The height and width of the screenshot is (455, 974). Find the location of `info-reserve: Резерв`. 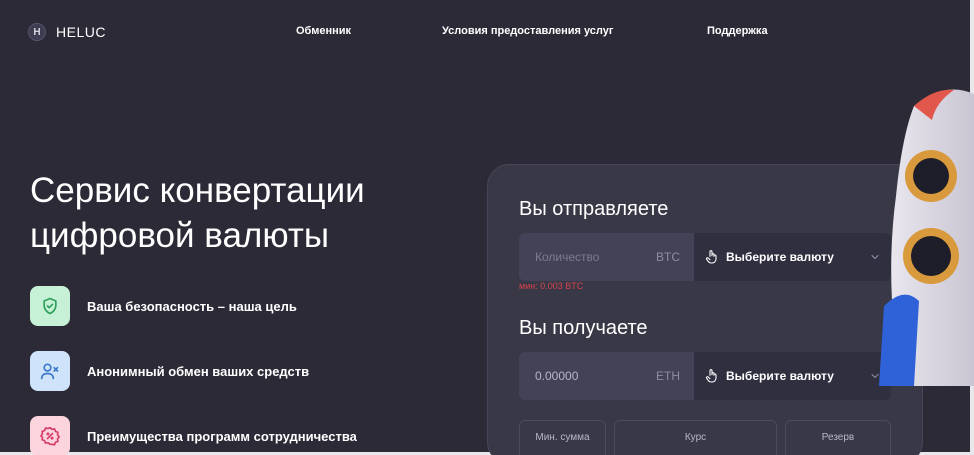

info-reserve: Резерв is located at coordinates (838, 437).